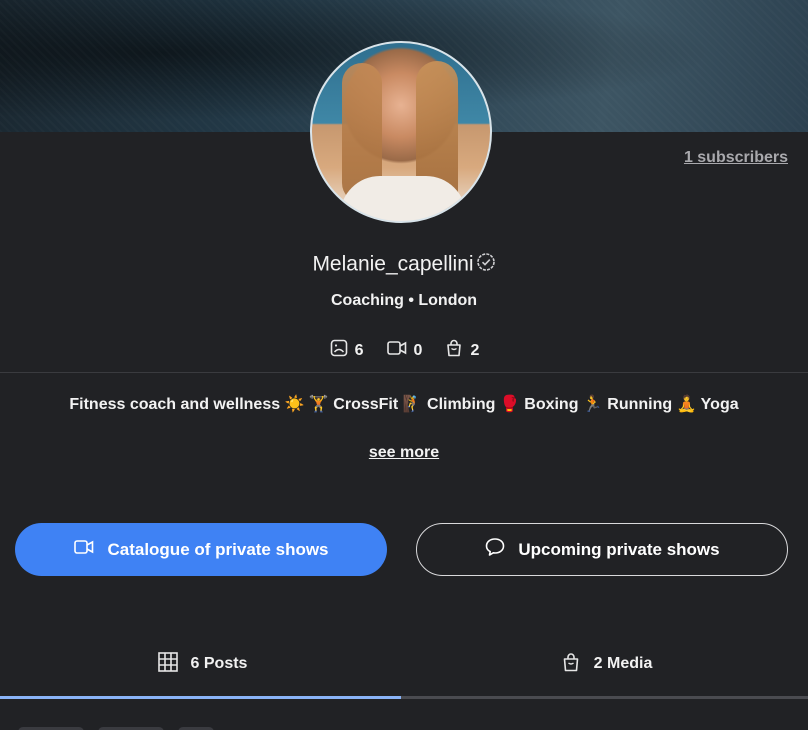  What do you see at coordinates (736, 158) in the screenshot?
I see `subscribers-link: 1 subscribers` at bounding box center [736, 158].